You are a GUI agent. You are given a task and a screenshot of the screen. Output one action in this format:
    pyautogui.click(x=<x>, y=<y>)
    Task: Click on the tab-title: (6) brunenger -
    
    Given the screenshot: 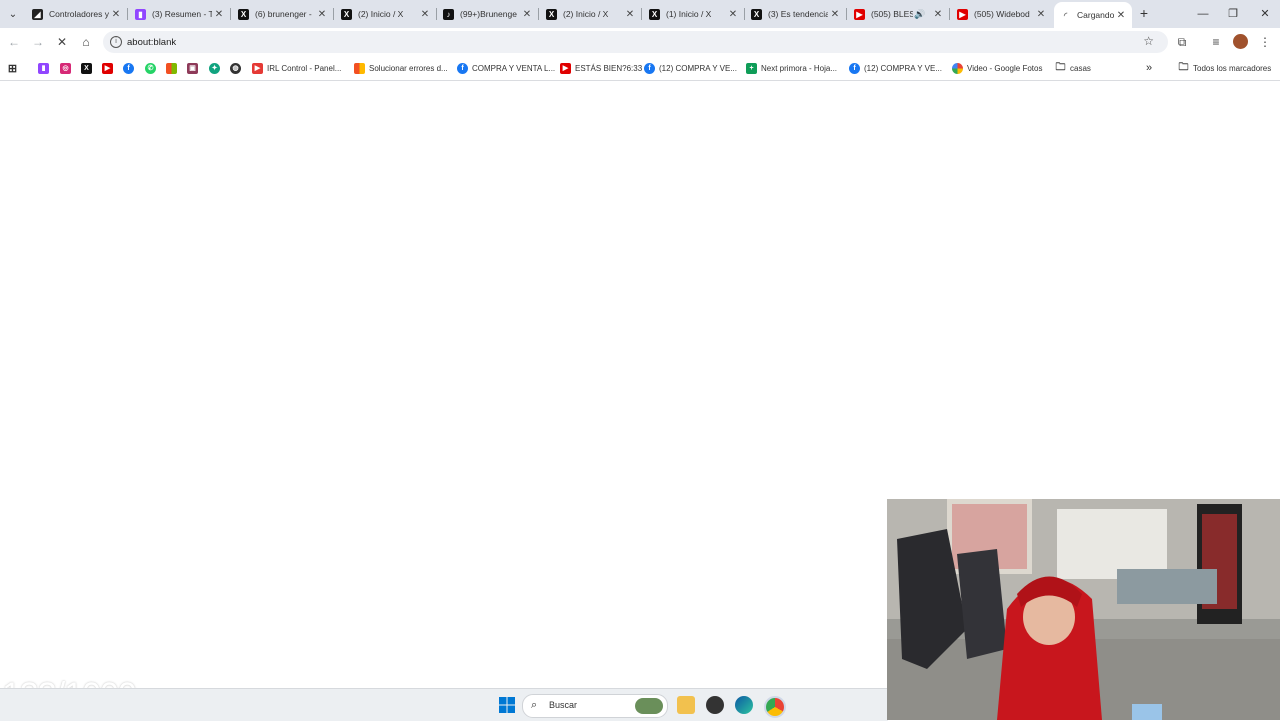 What is the action you would take?
    pyautogui.click(x=283, y=14)
    